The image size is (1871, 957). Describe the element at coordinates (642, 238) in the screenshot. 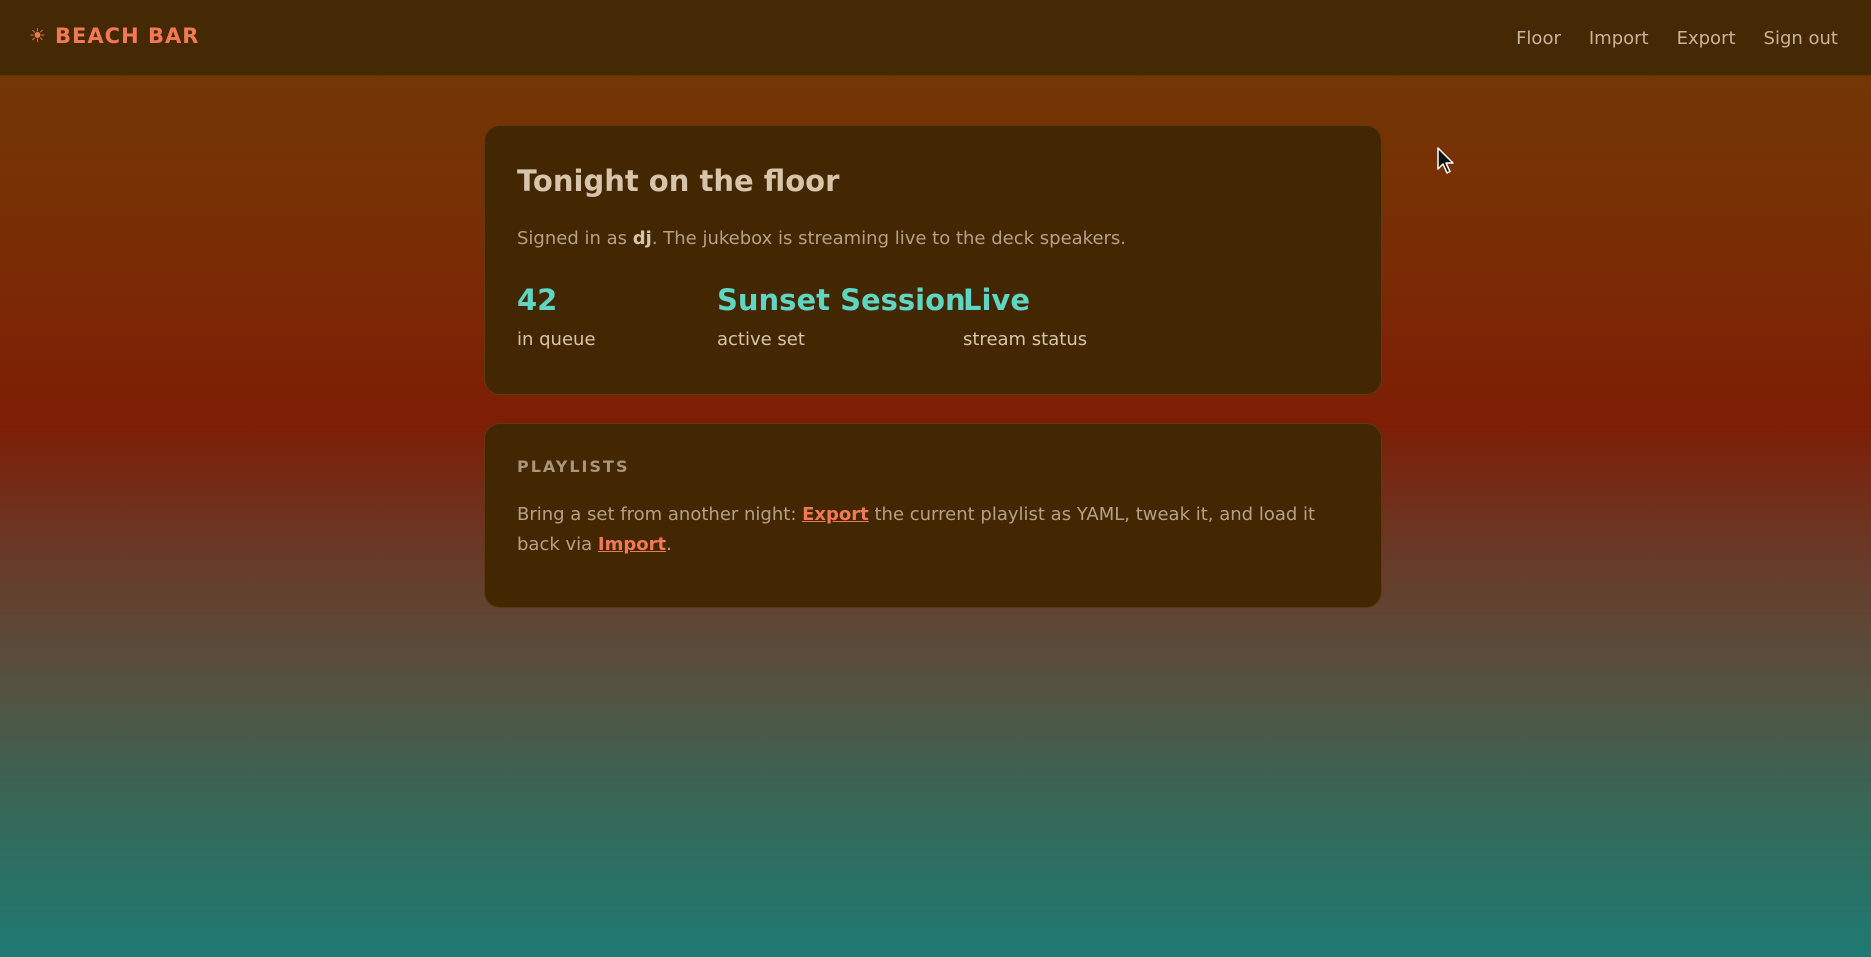

I see `username: dj` at that location.